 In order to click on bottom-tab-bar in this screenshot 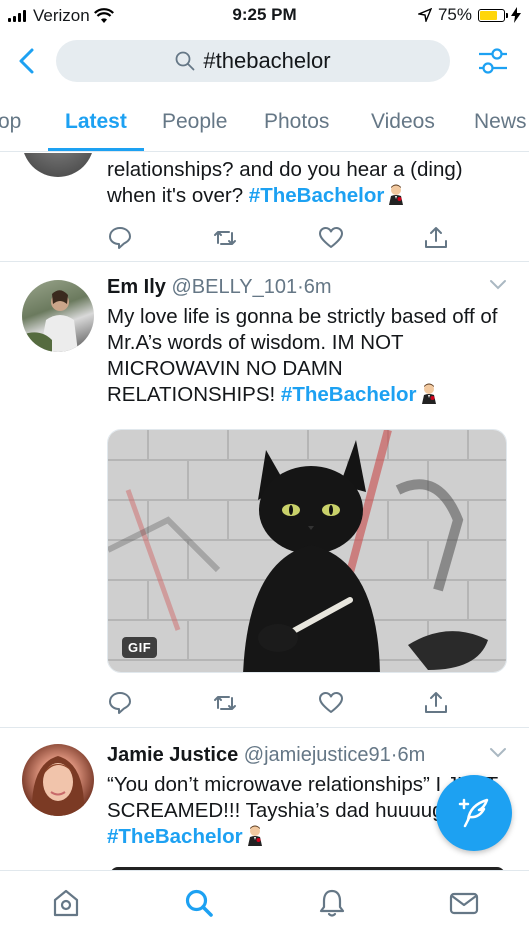, I will do `click(264, 905)`.